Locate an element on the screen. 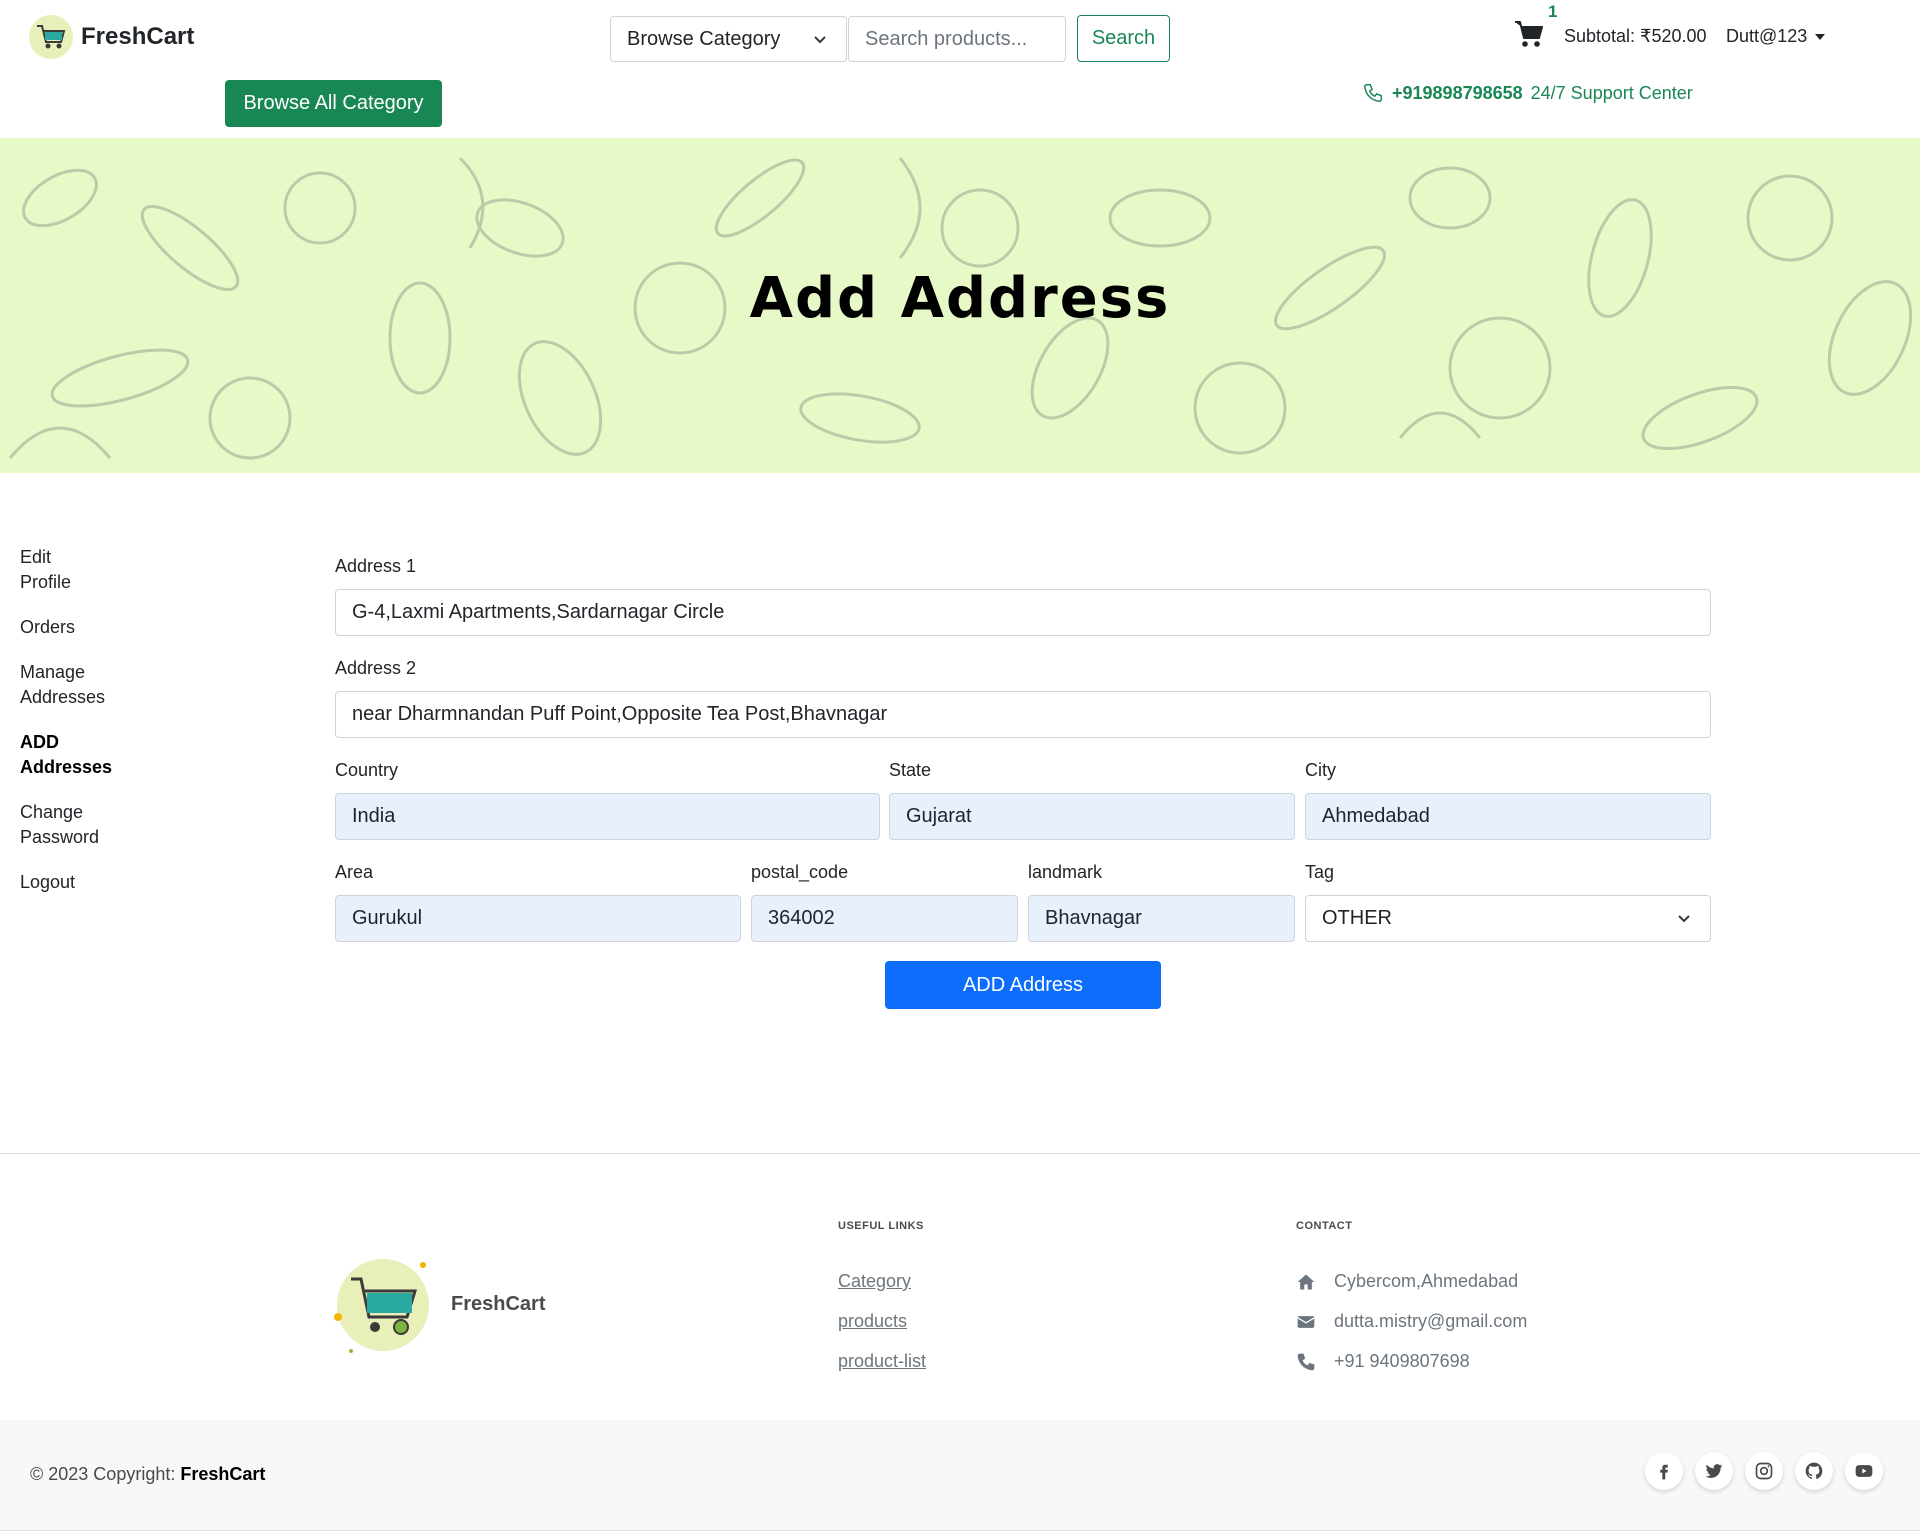 Image resolution: width=1920 pixels, height=1531 pixels. postal-code-label: postal_code is located at coordinates (800, 872).